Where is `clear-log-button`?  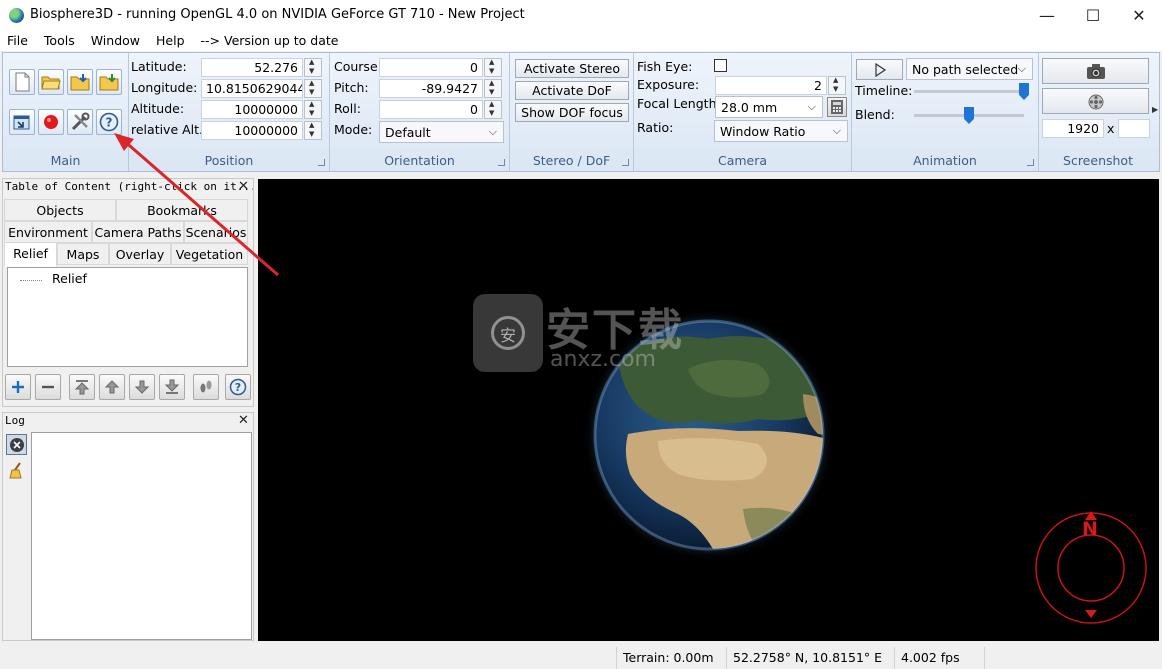
clear-log-button is located at coordinates (16, 444).